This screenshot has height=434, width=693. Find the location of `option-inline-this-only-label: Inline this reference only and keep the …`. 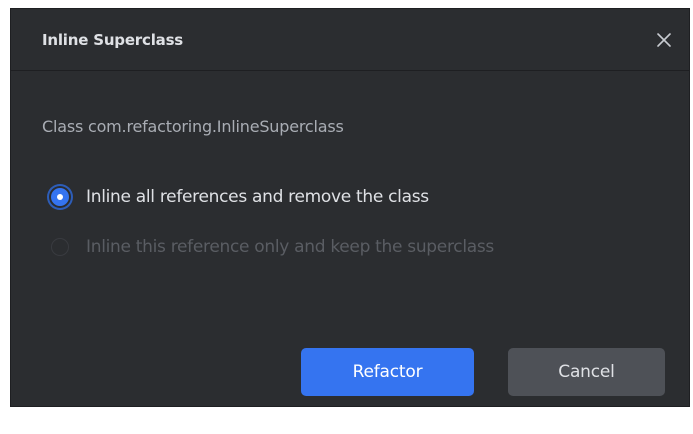

option-inline-this-only-label: Inline this reference only and keep the … is located at coordinates (290, 247).